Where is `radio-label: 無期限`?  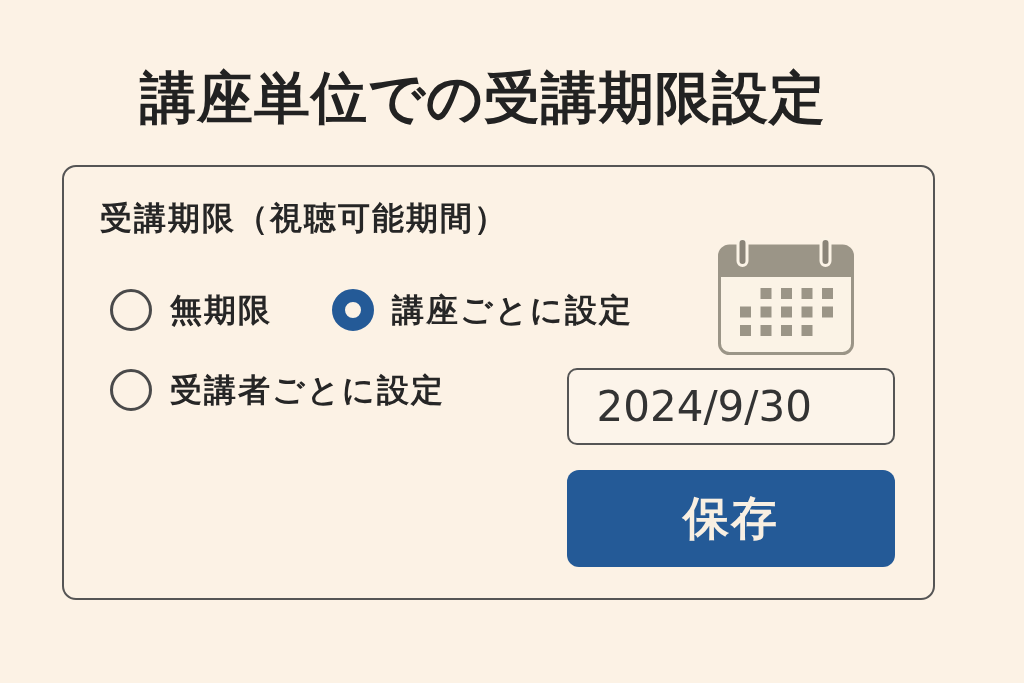 radio-label: 無期限 is located at coordinates (220, 310).